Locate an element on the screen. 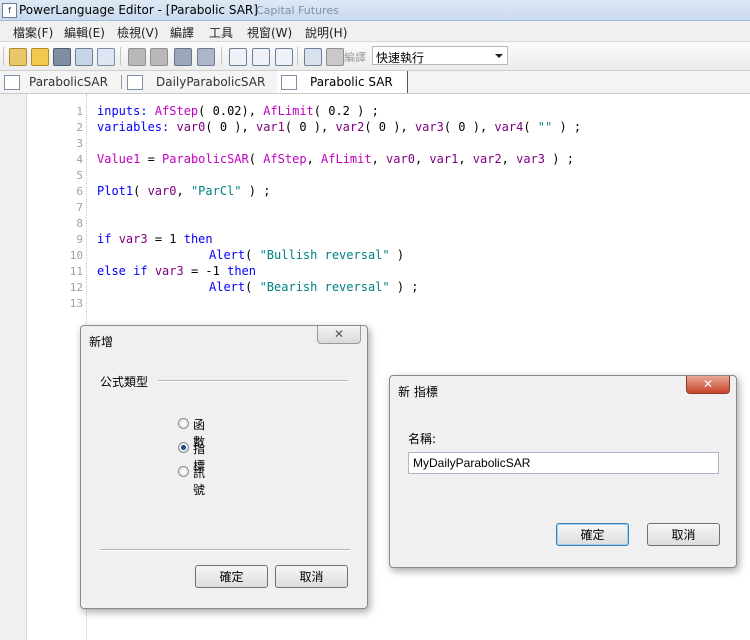 The height and width of the screenshot is (640, 750). tab-parabolic-sar: Parabolic SAR is located at coordinates (342, 82).